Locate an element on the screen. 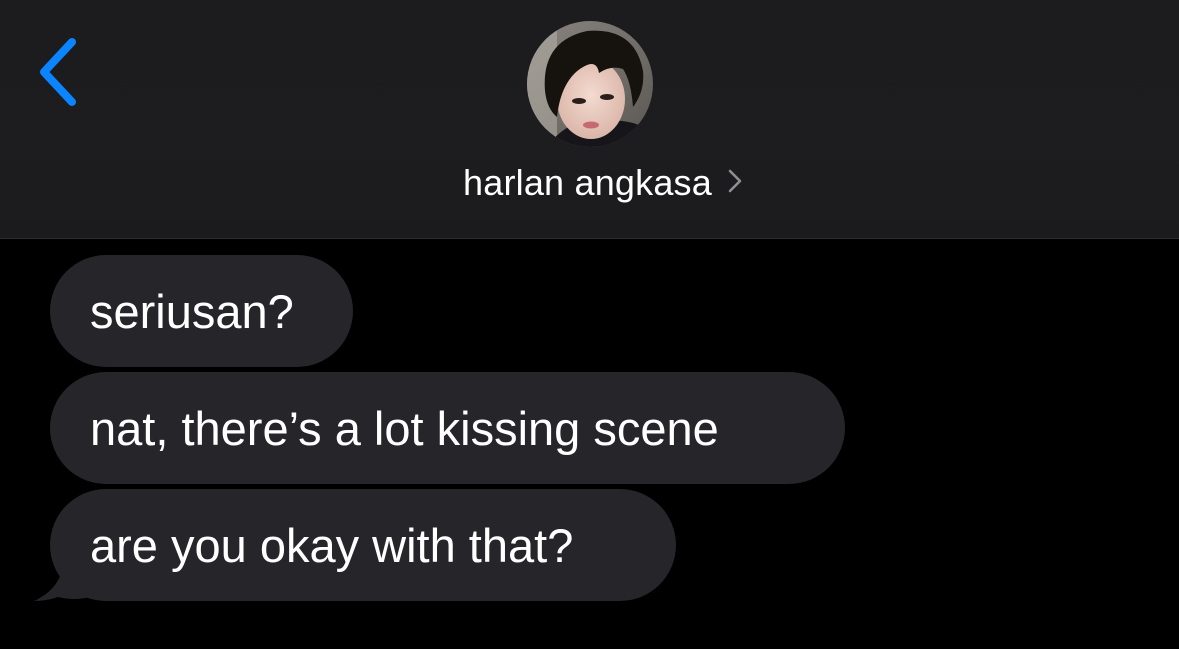 This screenshot has height=649, width=1179. contact-name-row: harlan angkasa is located at coordinates (589, 183).